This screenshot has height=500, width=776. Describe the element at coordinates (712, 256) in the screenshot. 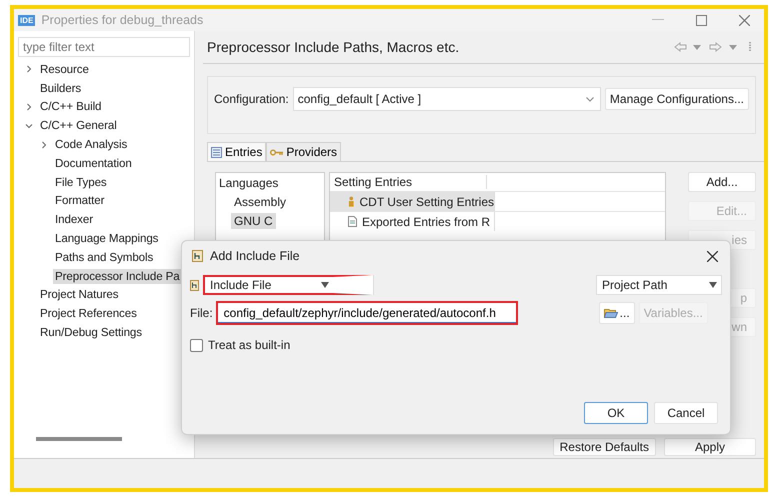

I see `close-icon` at that location.